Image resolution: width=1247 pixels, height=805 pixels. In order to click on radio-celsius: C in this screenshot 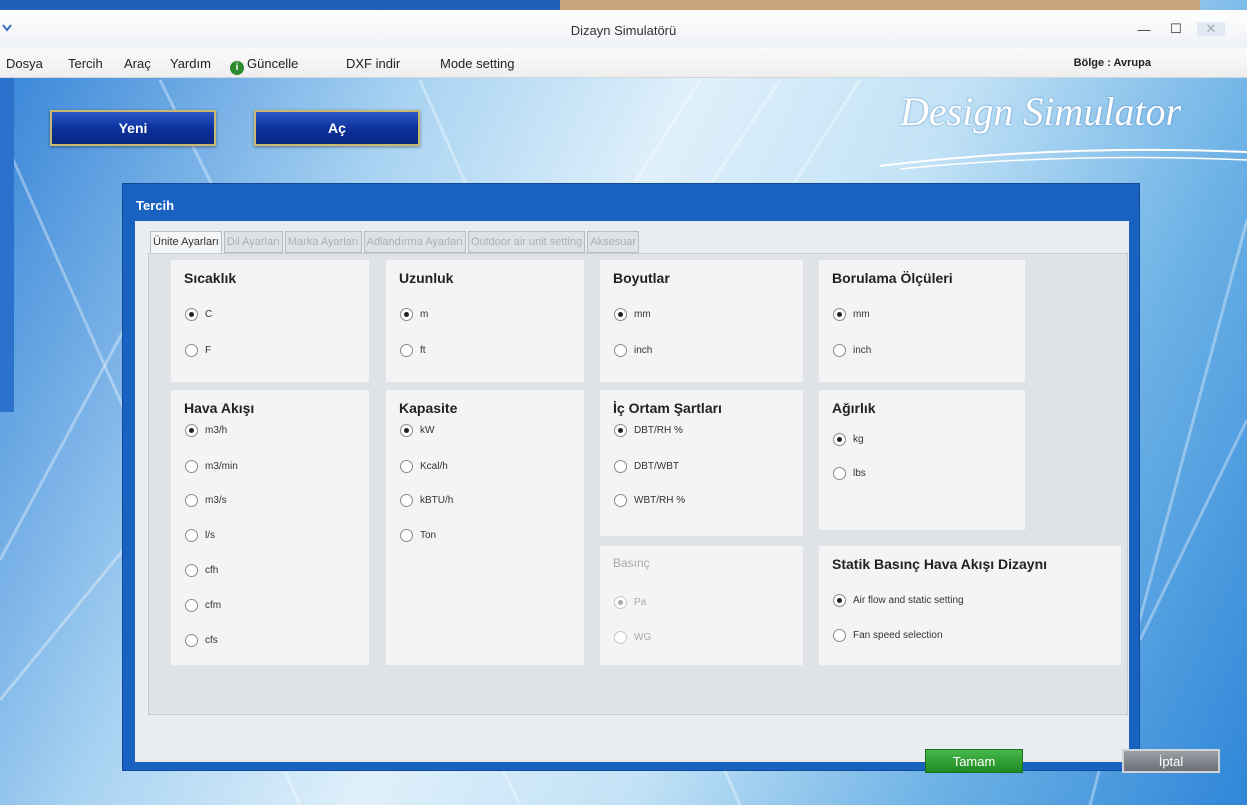, I will do `click(198, 314)`.